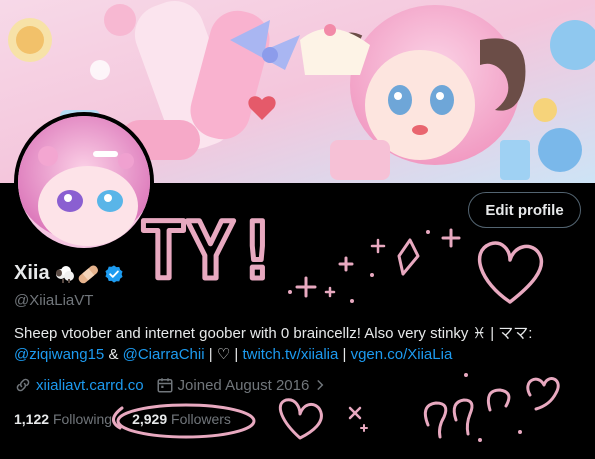 This screenshot has width=595, height=459. What do you see at coordinates (90, 385) in the screenshot?
I see `website-link: xiialiavt.carrd.co` at bounding box center [90, 385].